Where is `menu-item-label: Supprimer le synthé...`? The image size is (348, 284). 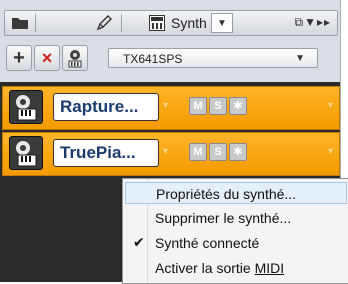 menu-item-label: Supprimer le synthé... is located at coordinates (223, 218).